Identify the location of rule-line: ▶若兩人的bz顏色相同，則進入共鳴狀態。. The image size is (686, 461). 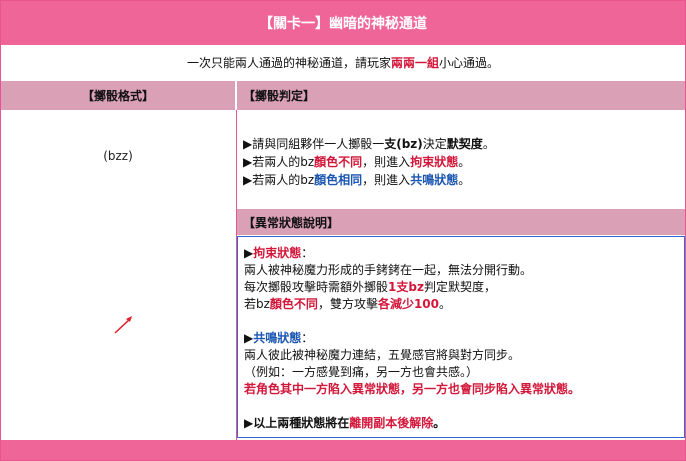
(463, 180).